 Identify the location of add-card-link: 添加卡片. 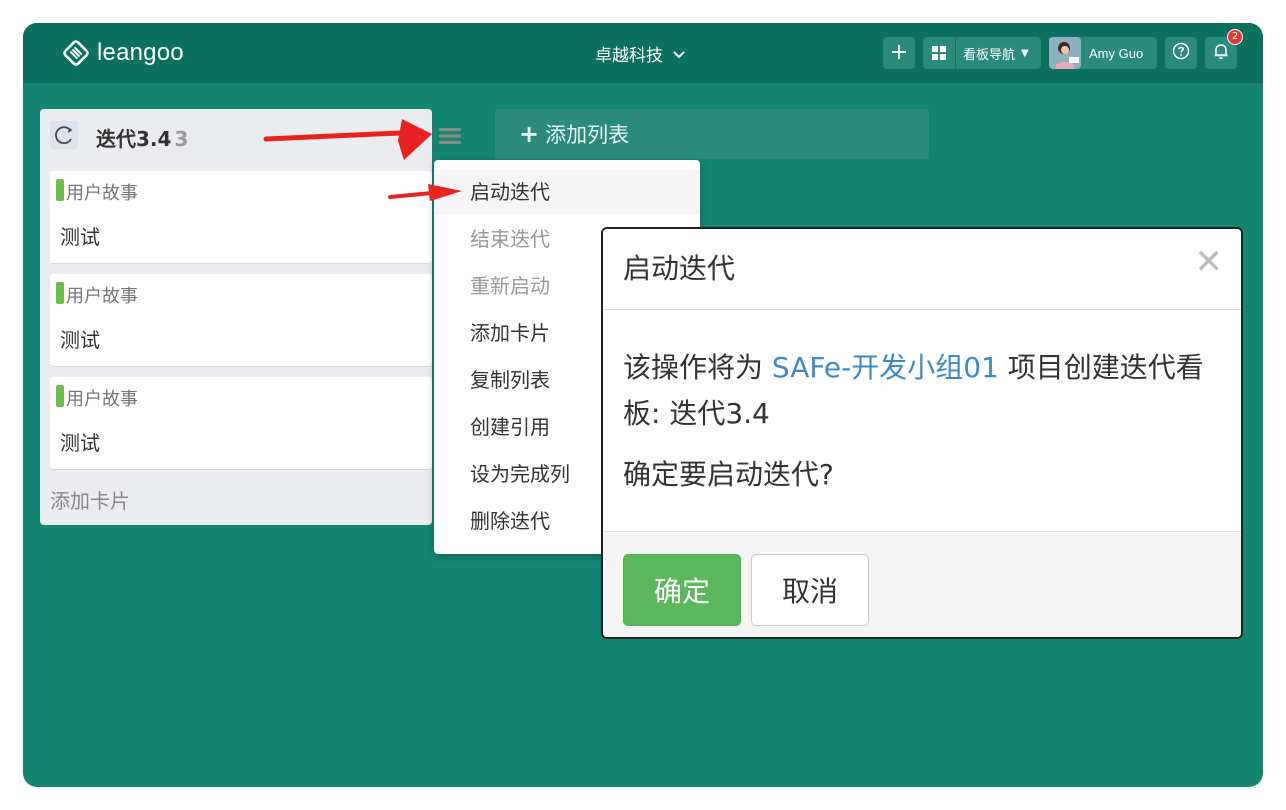
(90, 499).